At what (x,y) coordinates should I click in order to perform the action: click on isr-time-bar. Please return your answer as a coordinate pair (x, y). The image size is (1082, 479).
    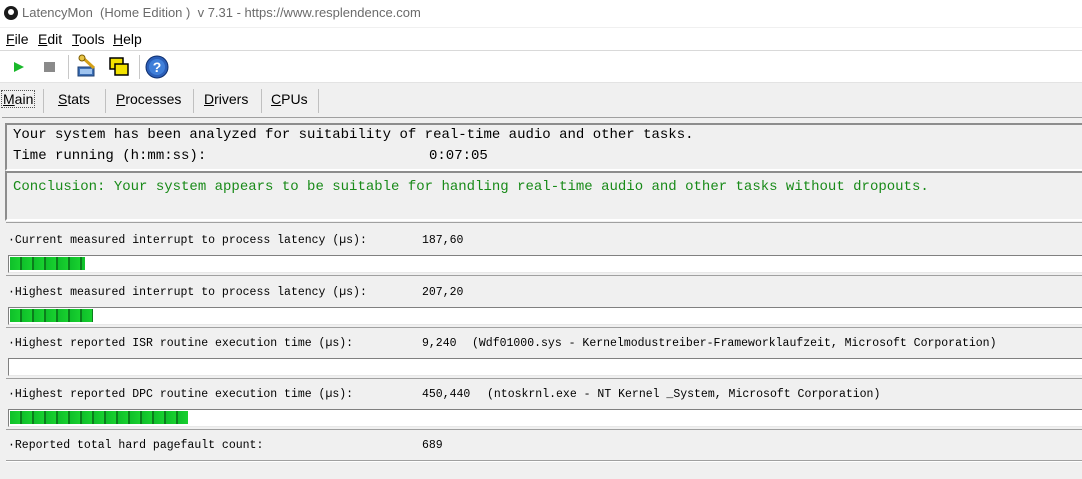
    Looking at the image, I should click on (545, 367).